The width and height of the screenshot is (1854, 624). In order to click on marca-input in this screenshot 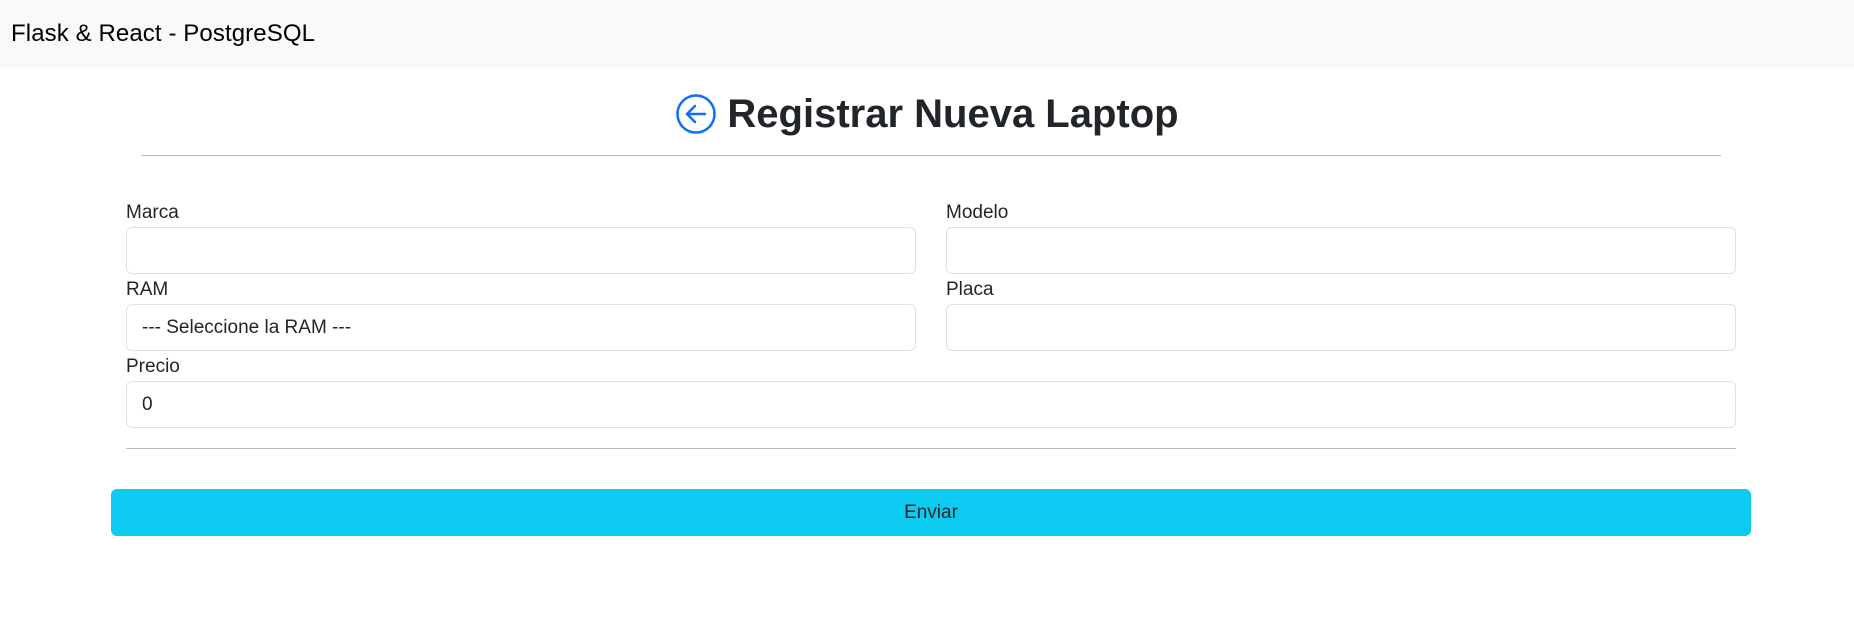, I will do `click(521, 250)`.